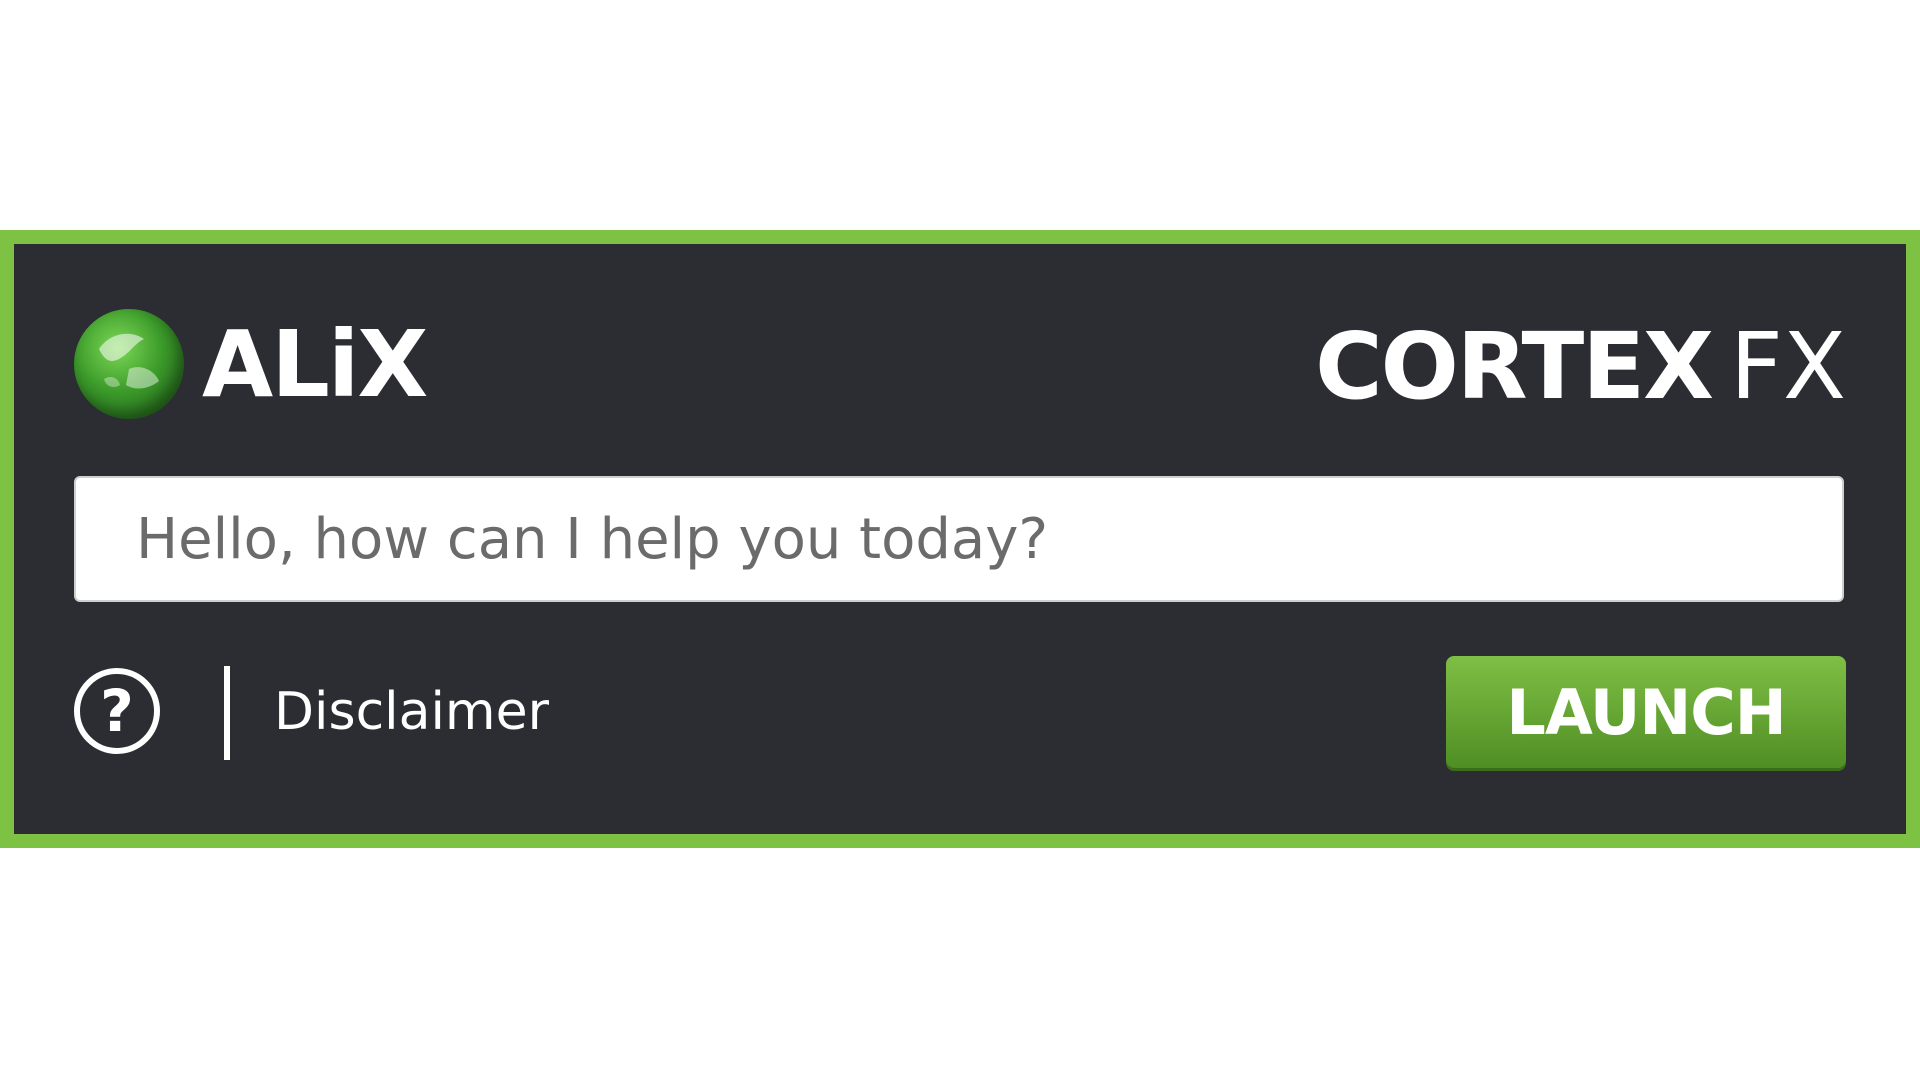 The width and height of the screenshot is (1920, 1080). Describe the element at coordinates (315, 364) in the screenshot. I see `alix-logo-text: ALiX` at that location.